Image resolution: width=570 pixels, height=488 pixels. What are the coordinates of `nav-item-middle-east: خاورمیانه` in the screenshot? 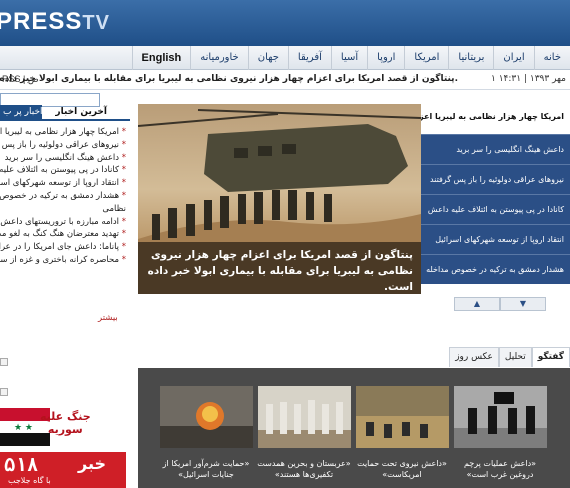 It's located at (218, 58).